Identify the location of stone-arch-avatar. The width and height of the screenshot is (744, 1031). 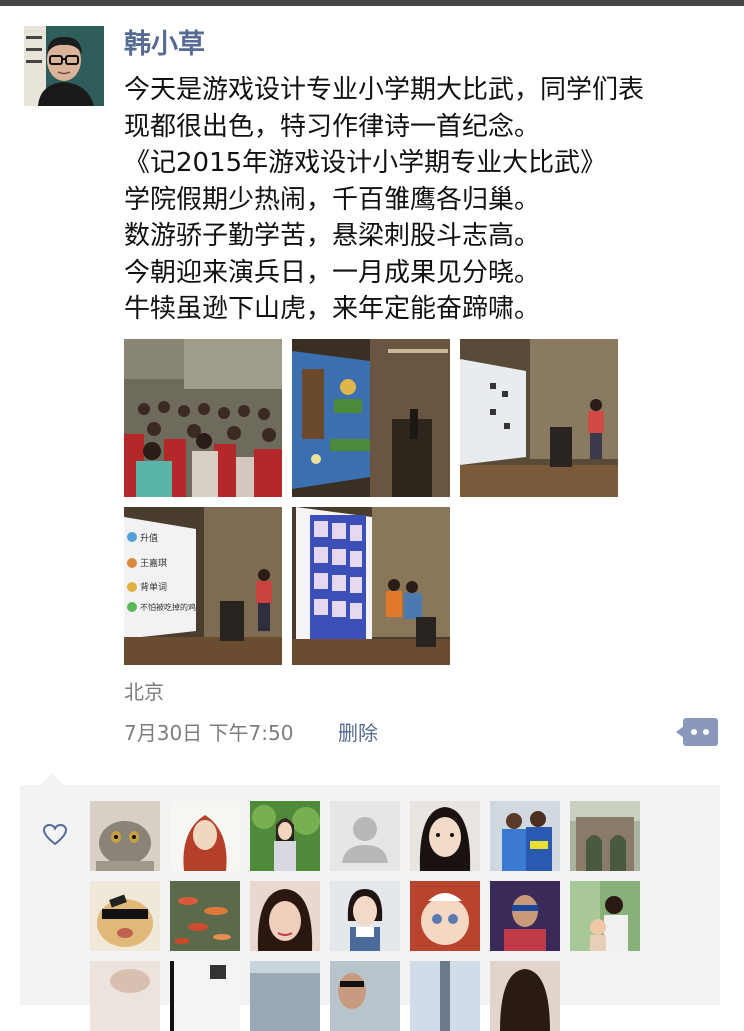
(605, 836).